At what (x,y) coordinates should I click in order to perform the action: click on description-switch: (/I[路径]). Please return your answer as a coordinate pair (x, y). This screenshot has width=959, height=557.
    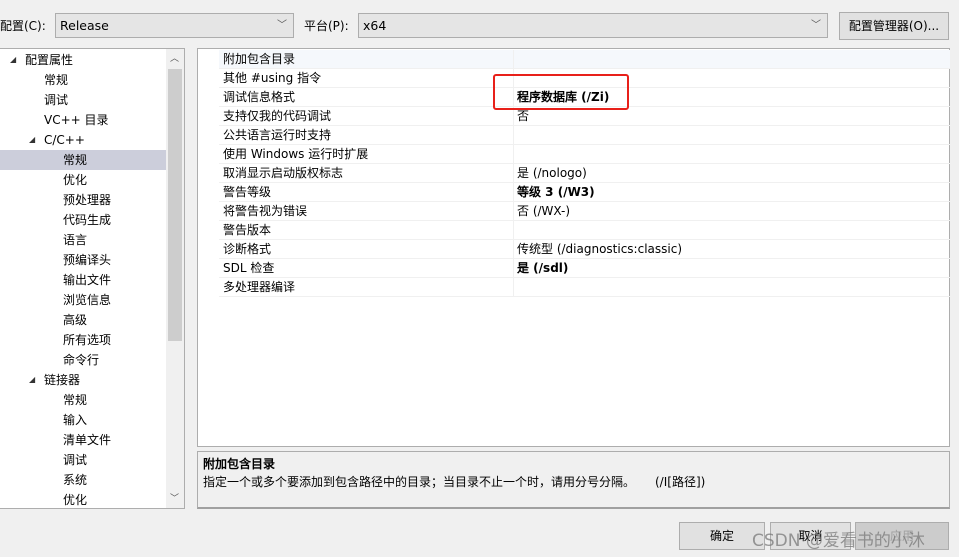
    Looking at the image, I should click on (680, 482).